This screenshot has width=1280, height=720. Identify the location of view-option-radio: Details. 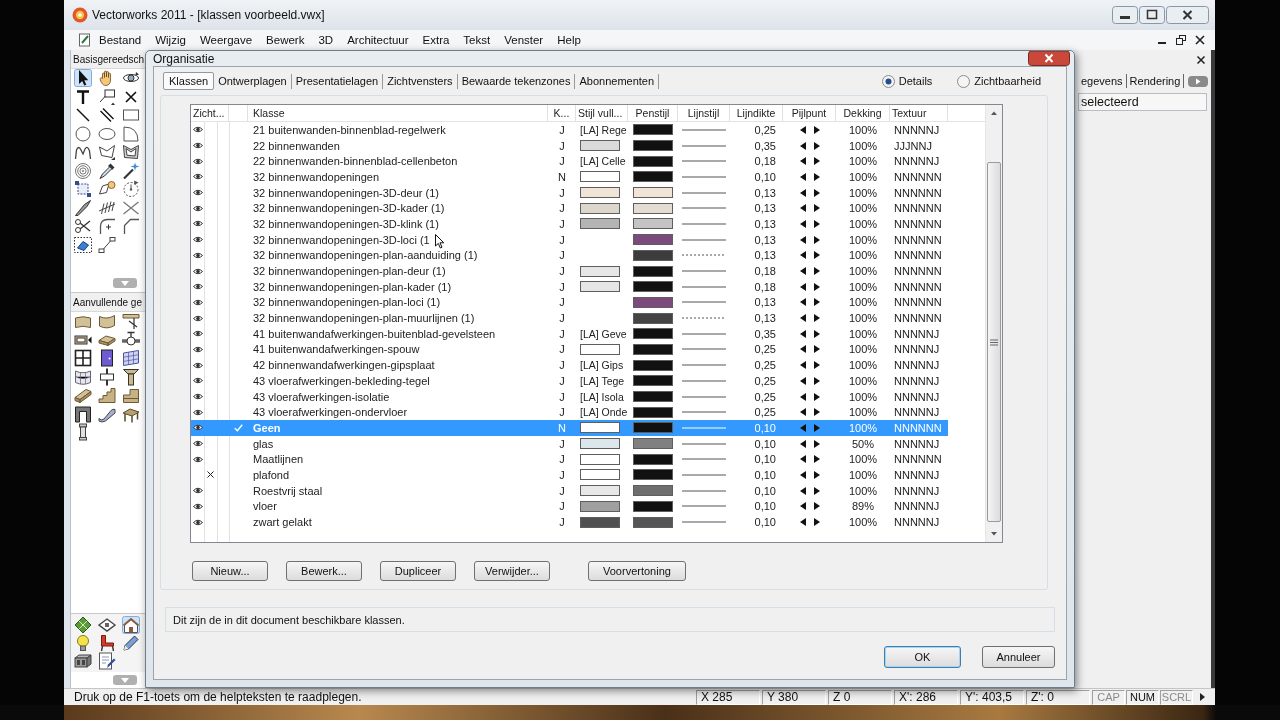
(907, 81).